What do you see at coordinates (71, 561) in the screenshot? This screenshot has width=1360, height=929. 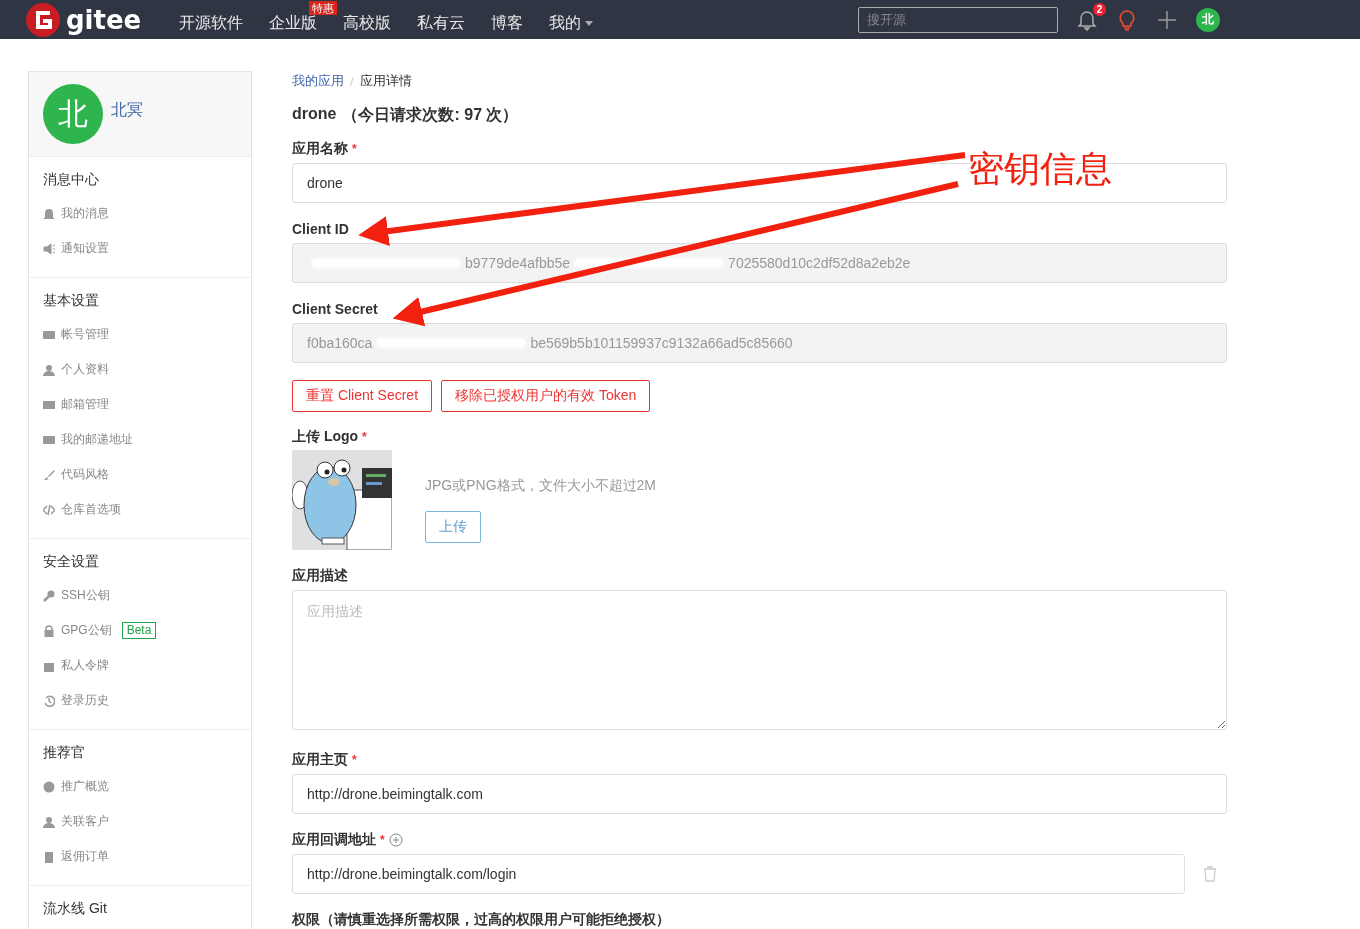 I see `section-title: 安全设置` at bounding box center [71, 561].